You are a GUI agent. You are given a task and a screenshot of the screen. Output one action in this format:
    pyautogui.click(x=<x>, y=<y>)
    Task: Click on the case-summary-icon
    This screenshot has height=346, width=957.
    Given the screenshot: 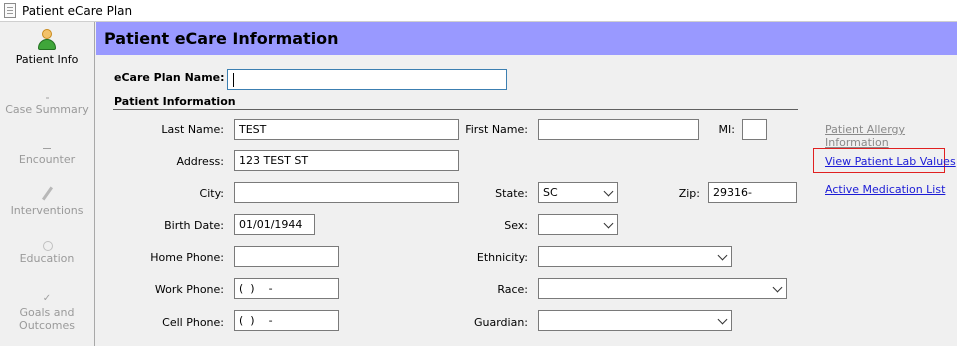 What is the action you would take?
    pyautogui.click(x=47, y=98)
    